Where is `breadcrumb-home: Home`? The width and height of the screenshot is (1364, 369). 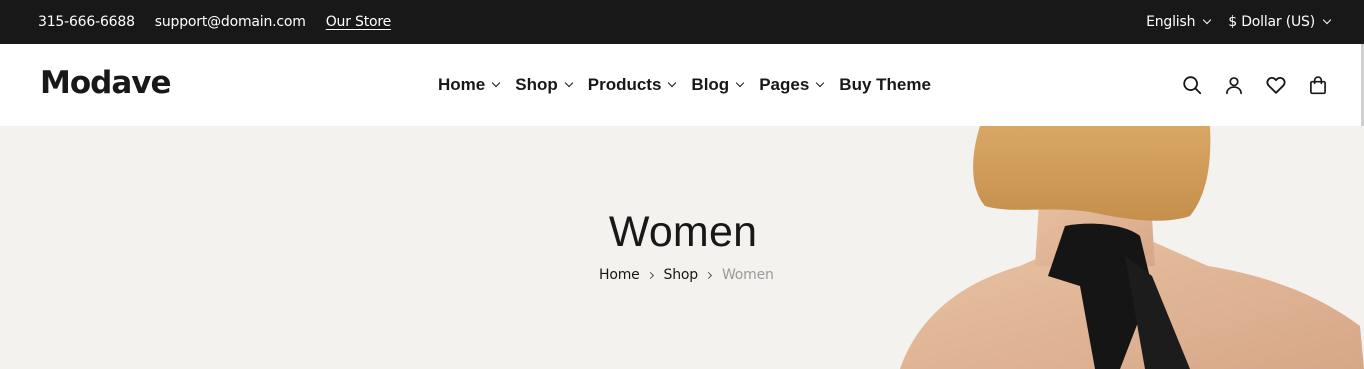
breadcrumb-home: Home is located at coordinates (619, 275).